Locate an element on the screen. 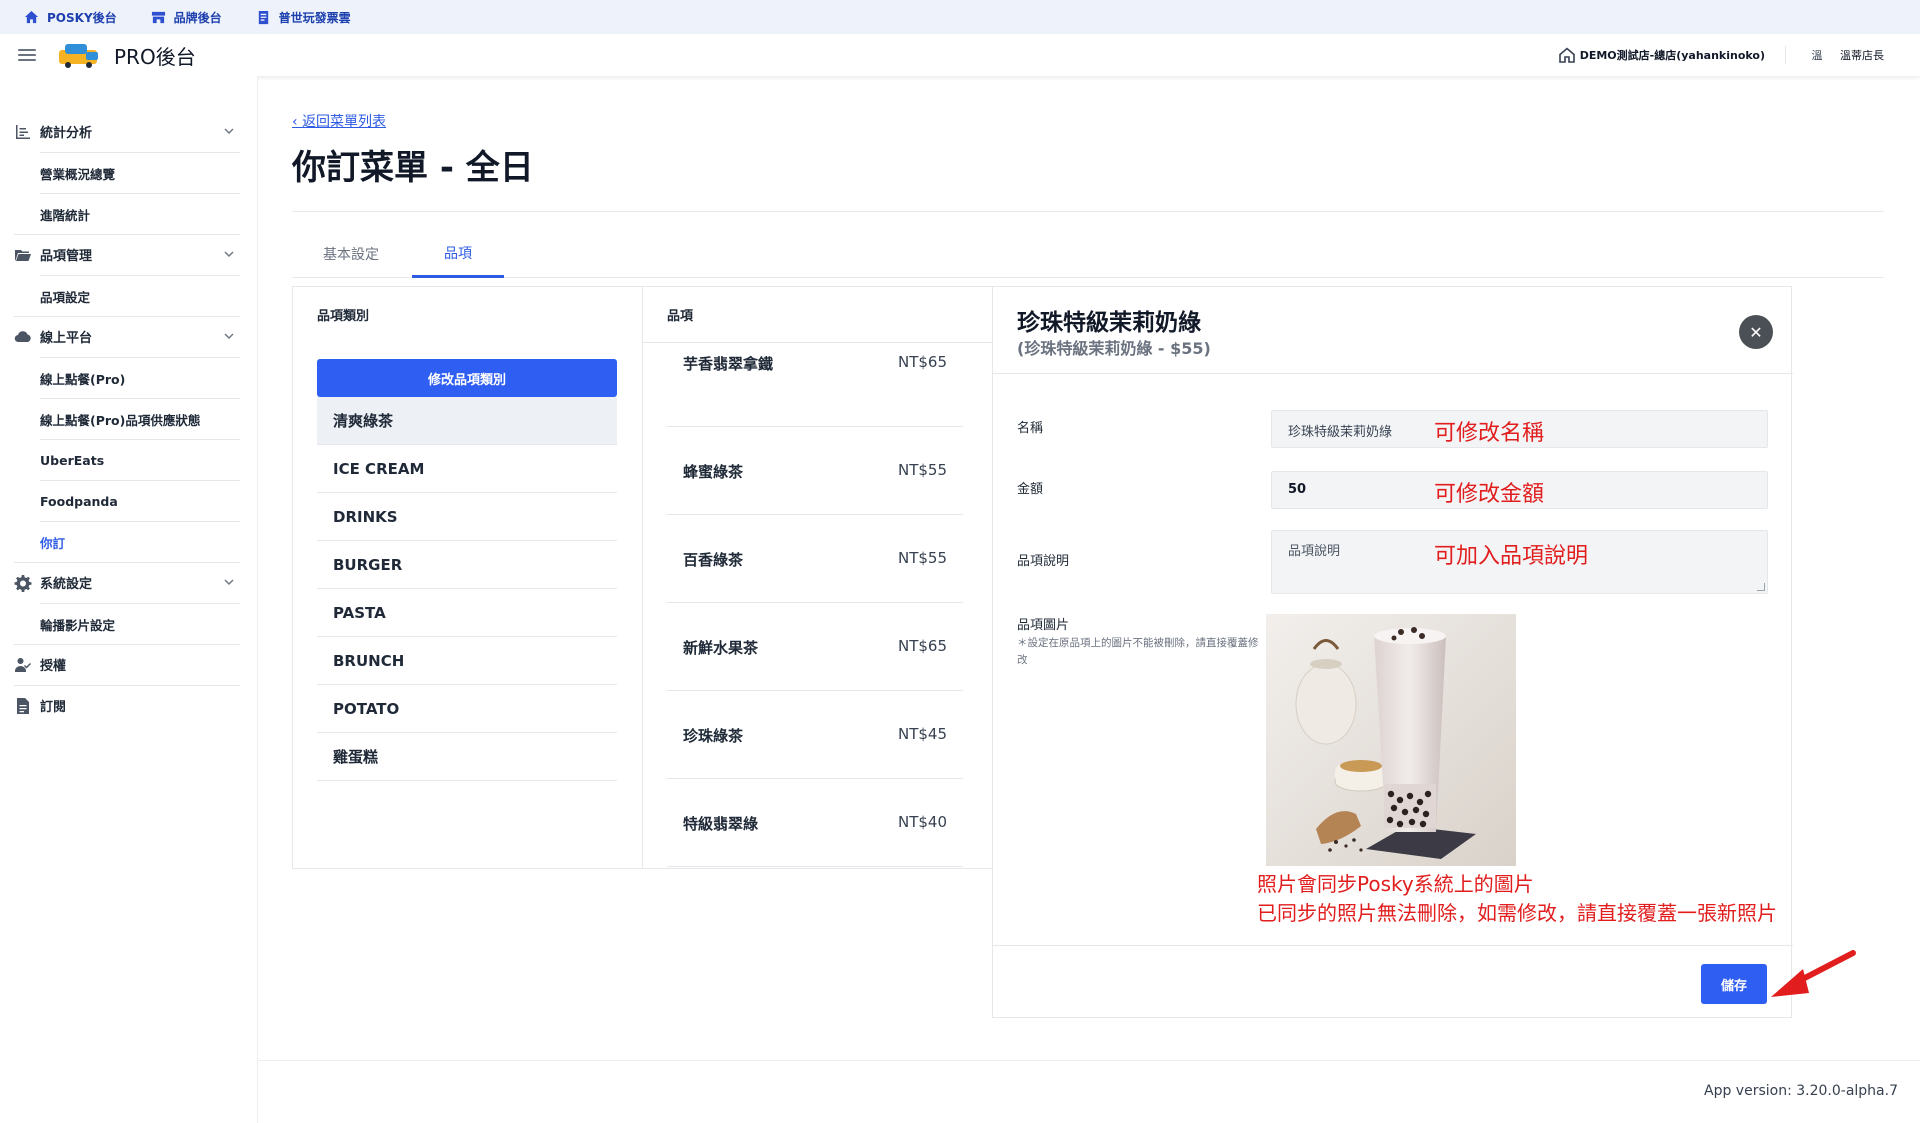 The height and width of the screenshot is (1123, 1920). user-check-icon is located at coordinates (23, 664).